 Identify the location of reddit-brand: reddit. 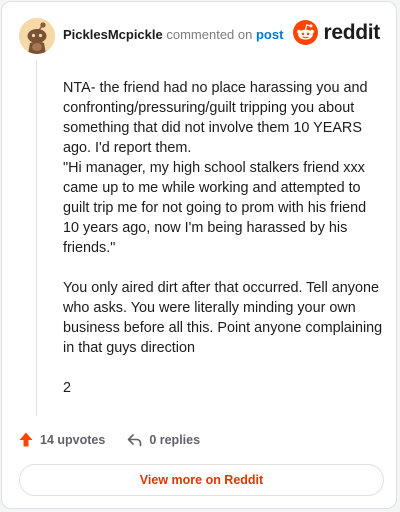
(336, 32).